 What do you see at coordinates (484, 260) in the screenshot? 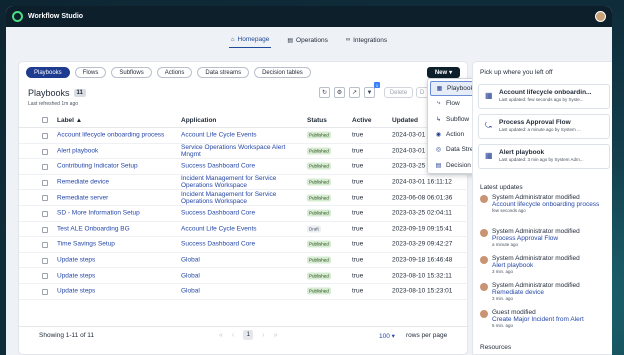
I see `avatar` at bounding box center [484, 260].